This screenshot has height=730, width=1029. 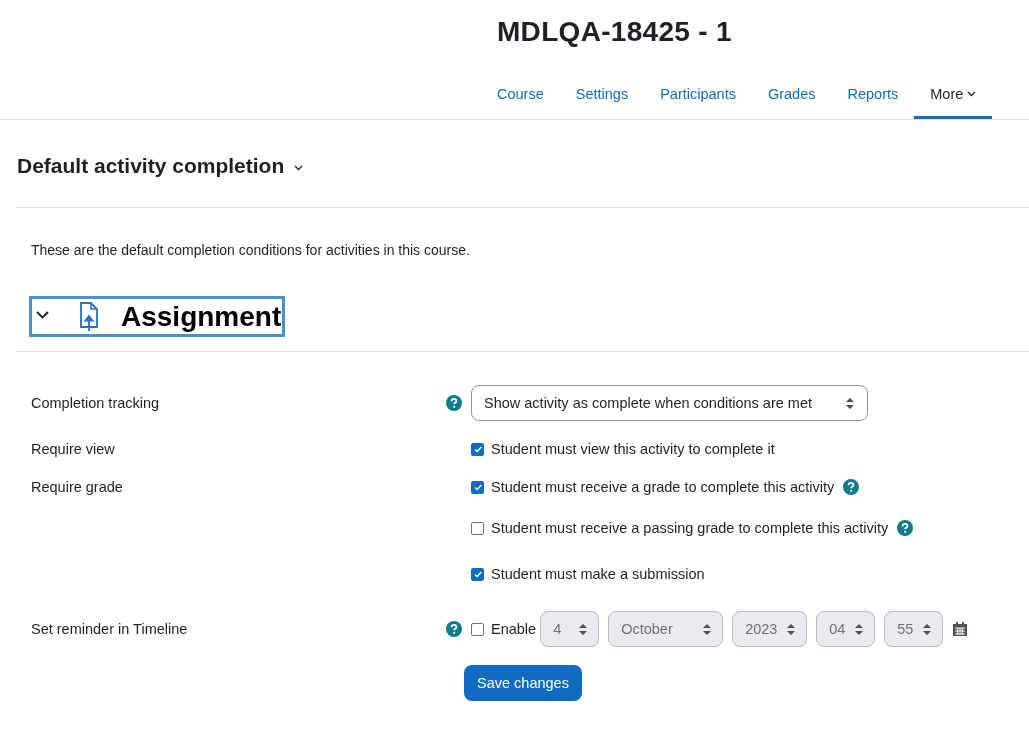 What do you see at coordinates (602, 95) in the screenshot?
I see `nav-tab: Settings` at bounding box center [602, 95].